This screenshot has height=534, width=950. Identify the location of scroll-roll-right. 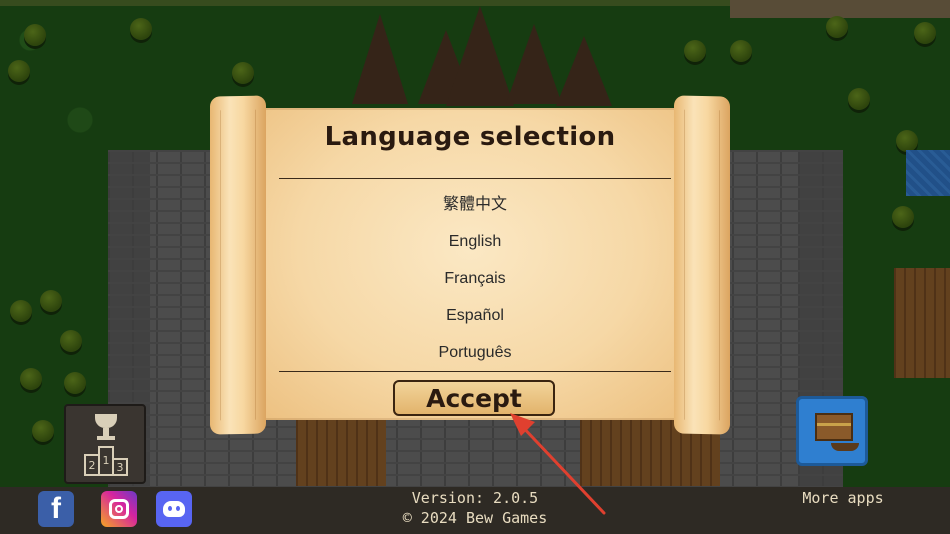
(702, 265).